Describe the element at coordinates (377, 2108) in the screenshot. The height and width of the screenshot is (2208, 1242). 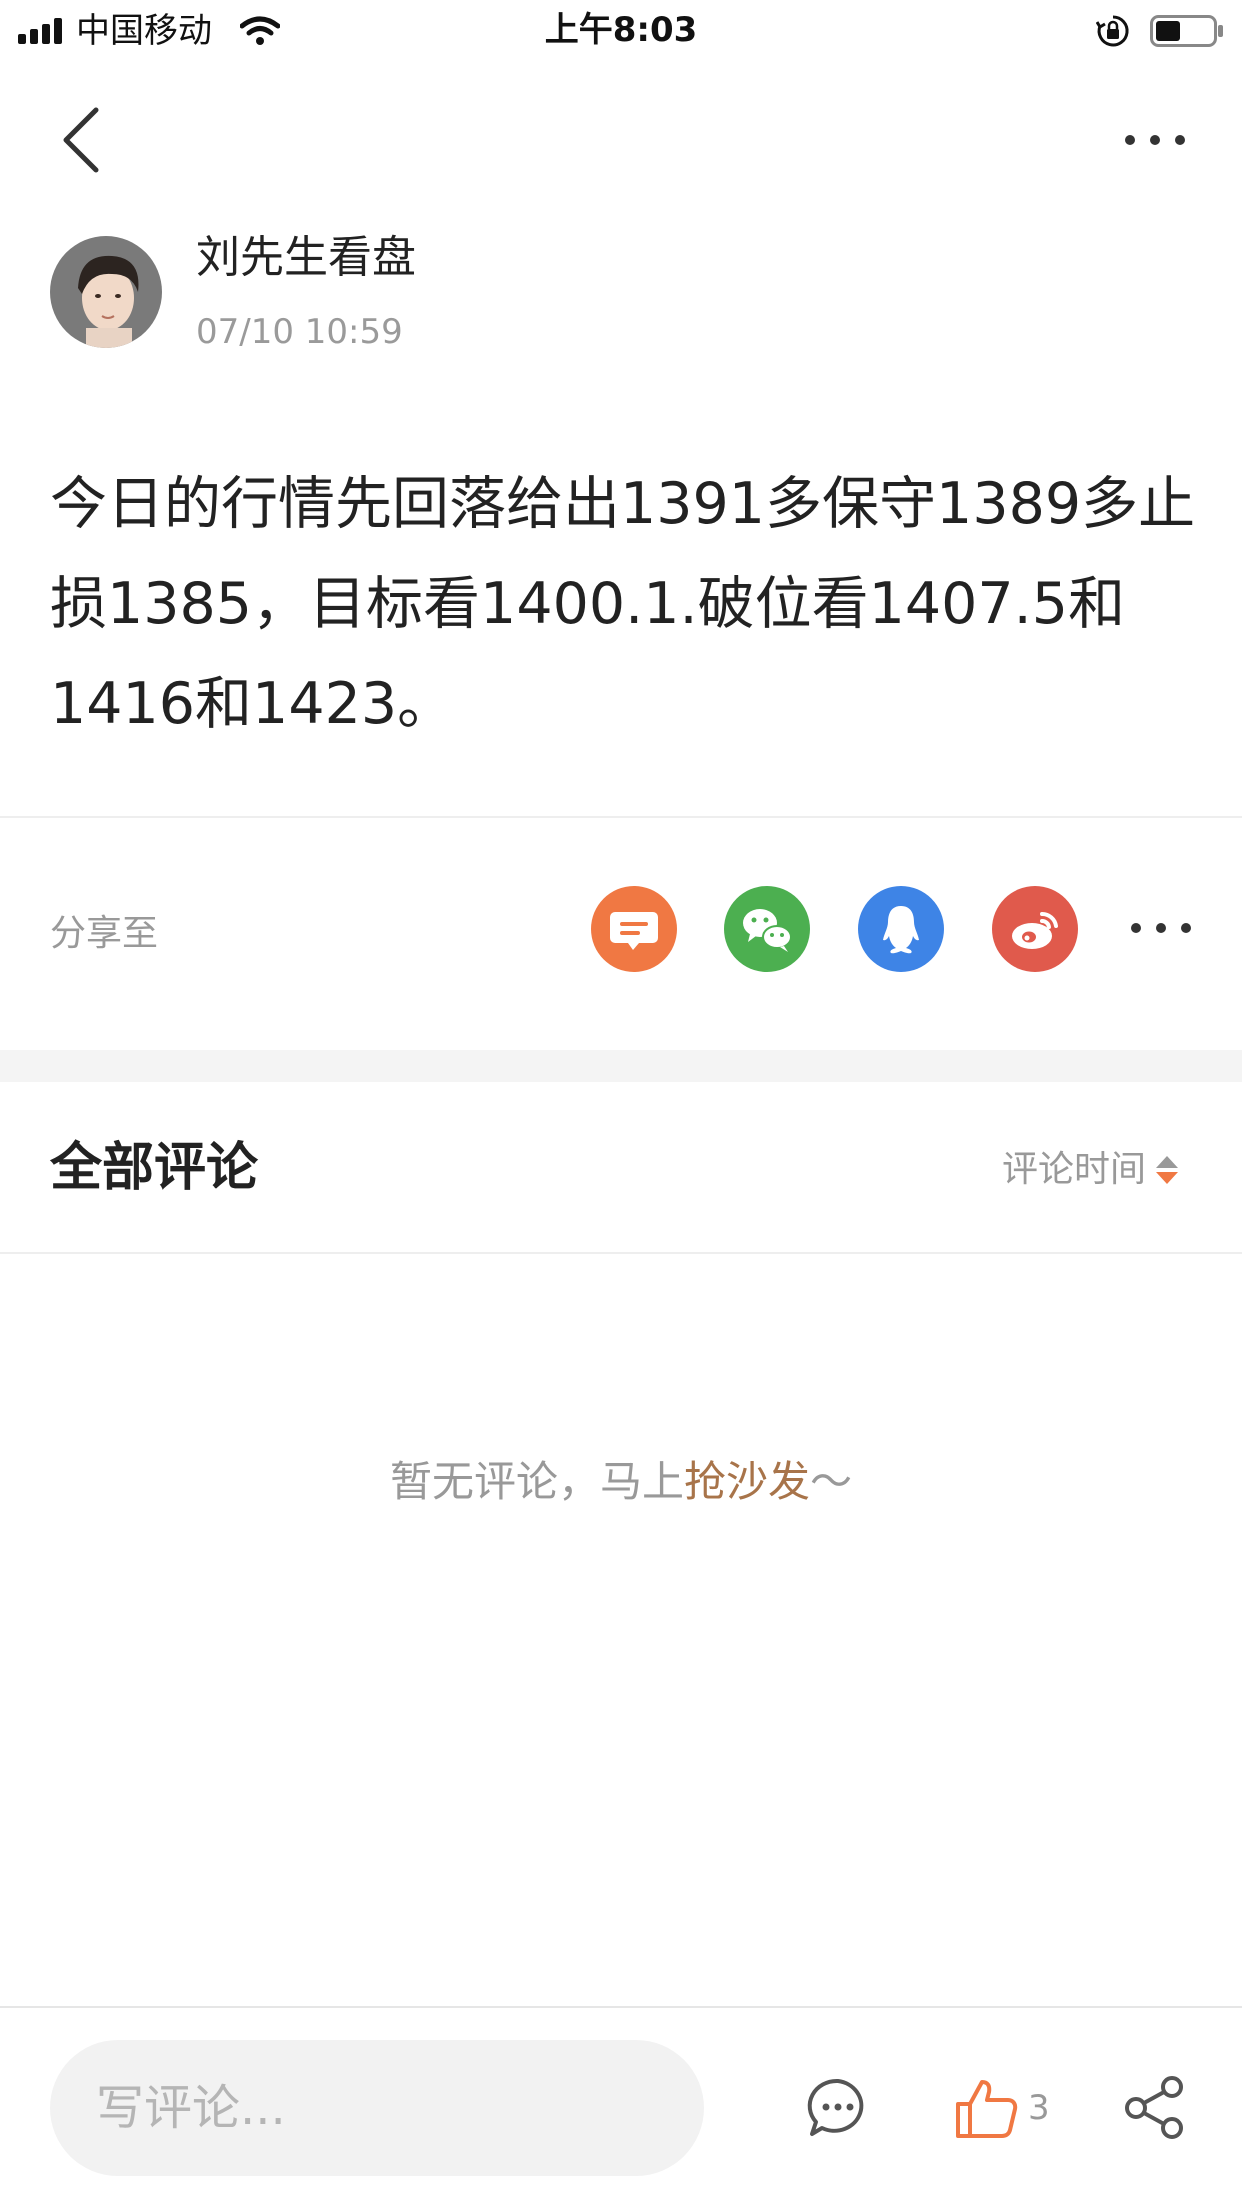
I see `comment-input` at that location.